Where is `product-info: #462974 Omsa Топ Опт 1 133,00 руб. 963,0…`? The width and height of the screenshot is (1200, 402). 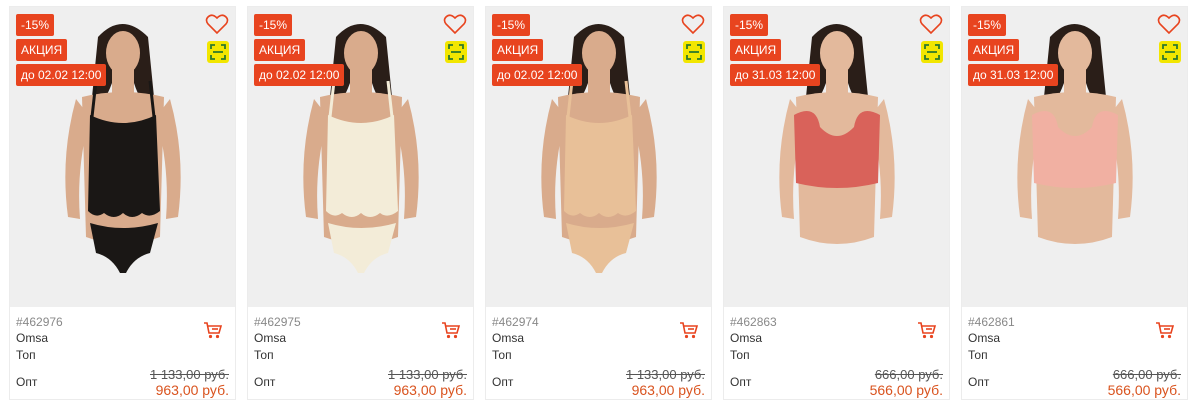
product-info: #462974 Omsa Топ Опт 1 133,00 руб. 963,0… is located at coordinates (598, 354).